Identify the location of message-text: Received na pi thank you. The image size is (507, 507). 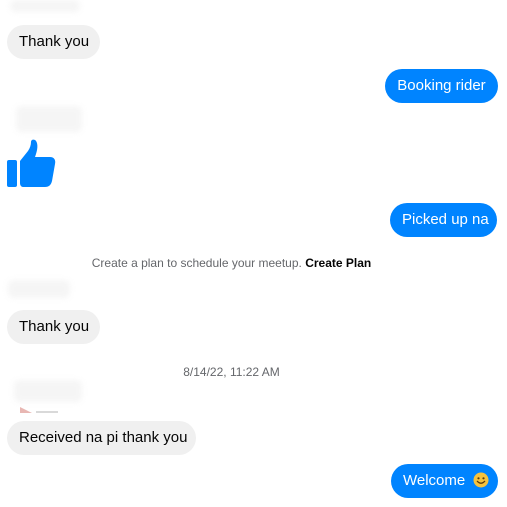
(103, 437).